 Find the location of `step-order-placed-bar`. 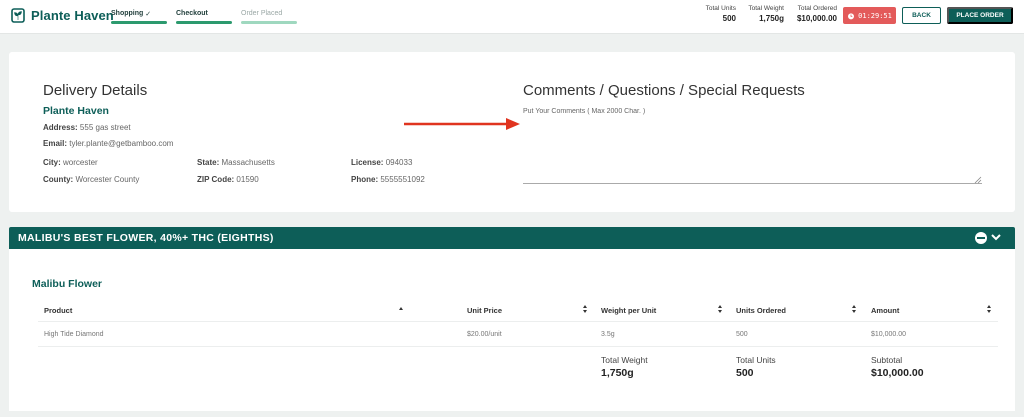

step-order-placed-bar is located at coordinates (269, 22).